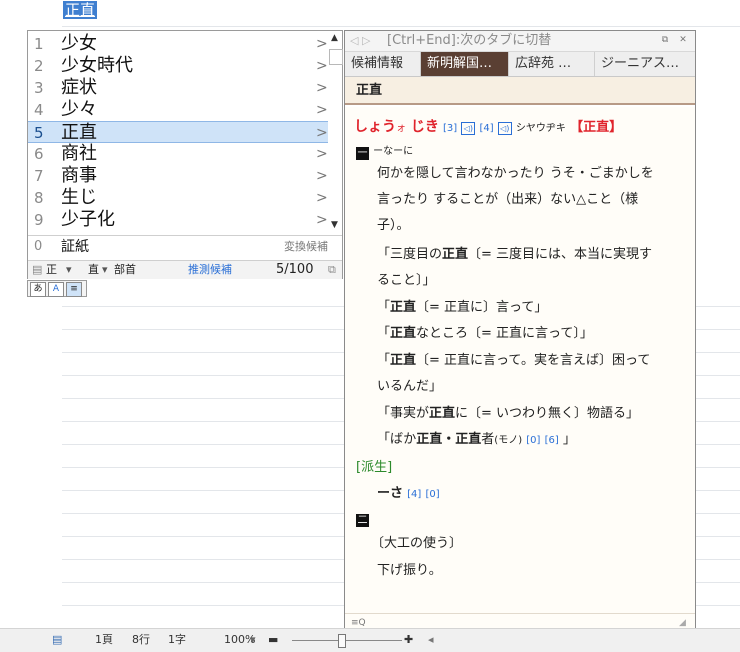 Image resolution: width=740 pixels, height=652 pixels. I want to click on example-line: 「事実が正直に〔= いつわり無く〕物語る」, so click(508, 413).